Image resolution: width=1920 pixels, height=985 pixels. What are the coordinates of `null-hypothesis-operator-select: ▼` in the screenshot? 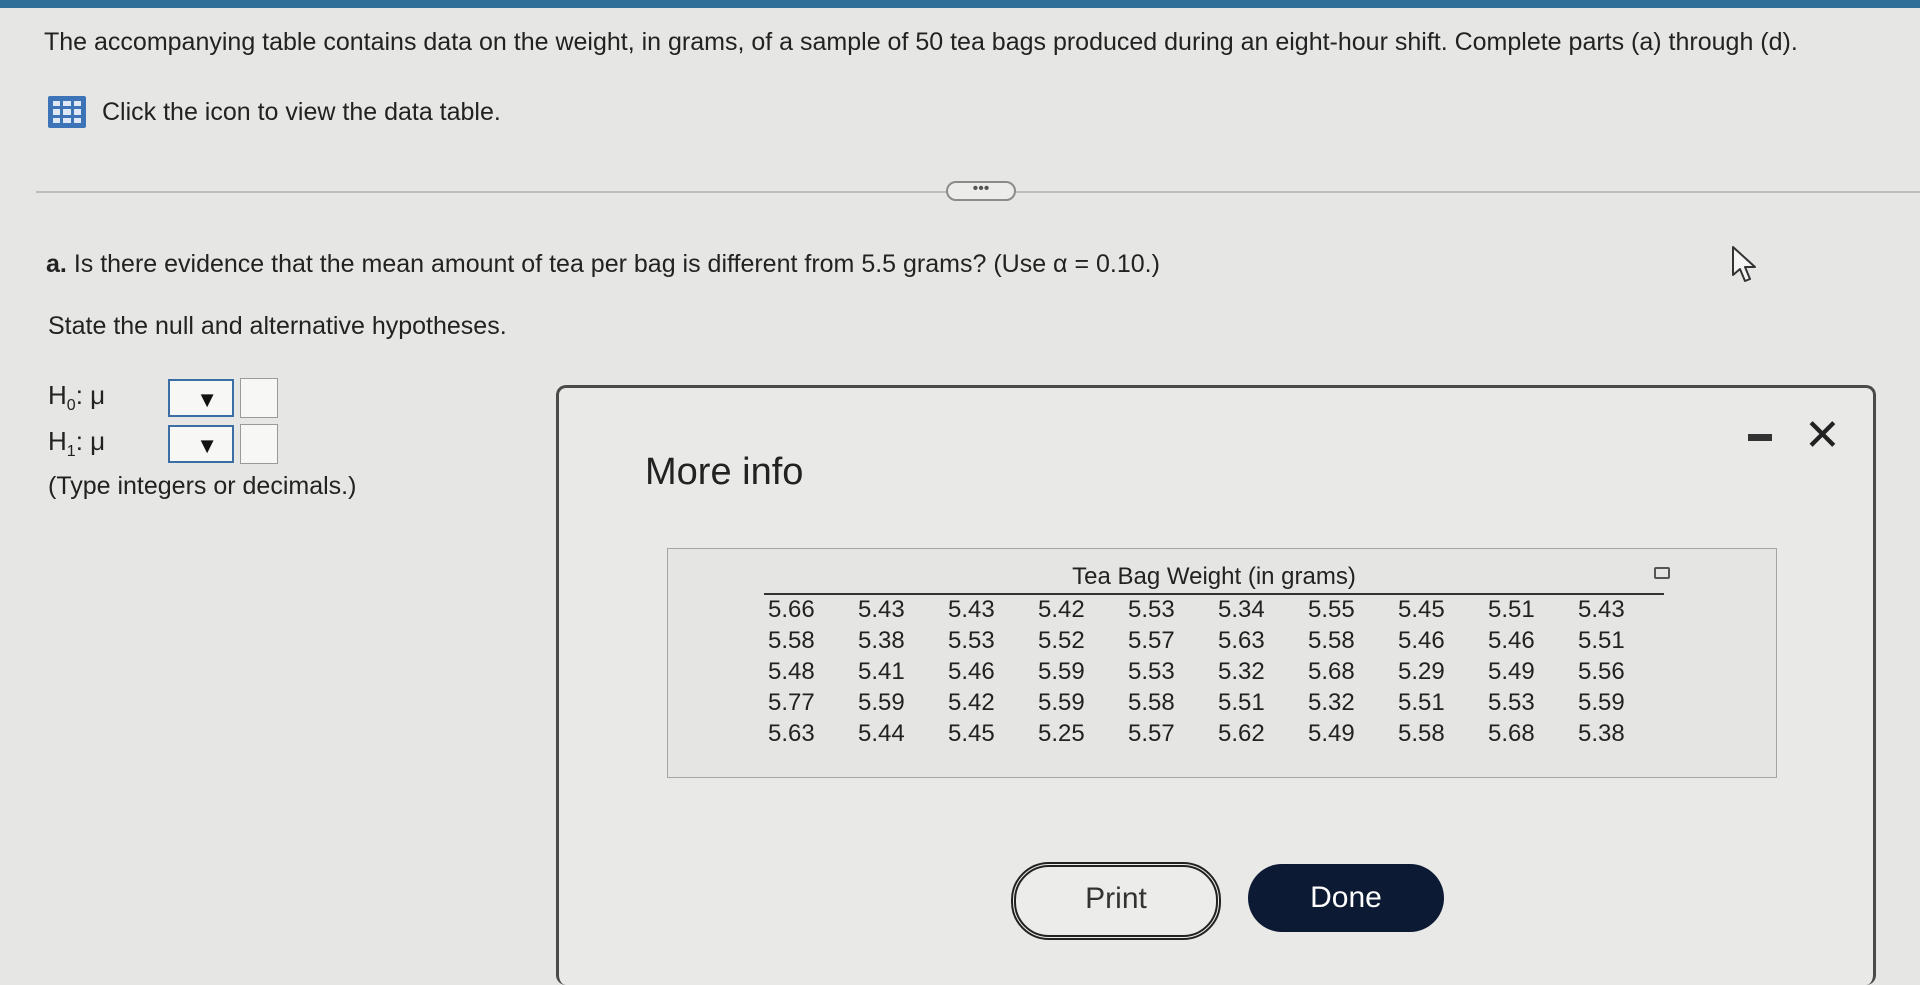 It's located at (201, 398).